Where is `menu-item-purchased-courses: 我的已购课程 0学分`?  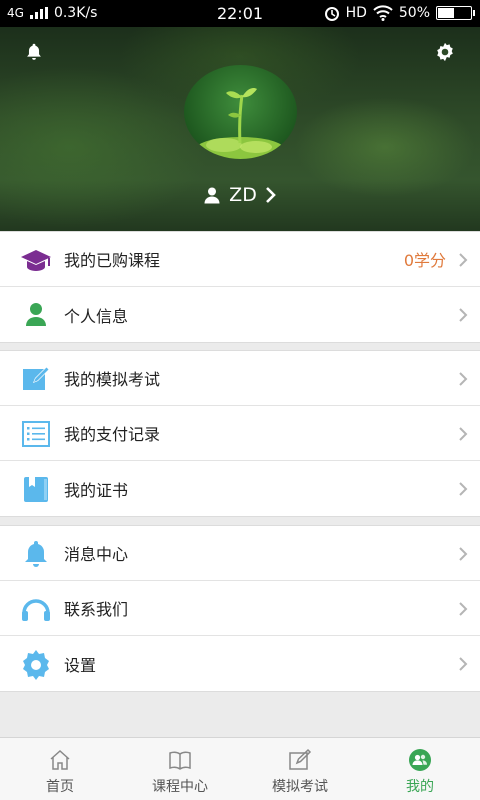 menu-item-purchased-courses: 我的已购课程 0学分 is located at coordinates (240, 259).